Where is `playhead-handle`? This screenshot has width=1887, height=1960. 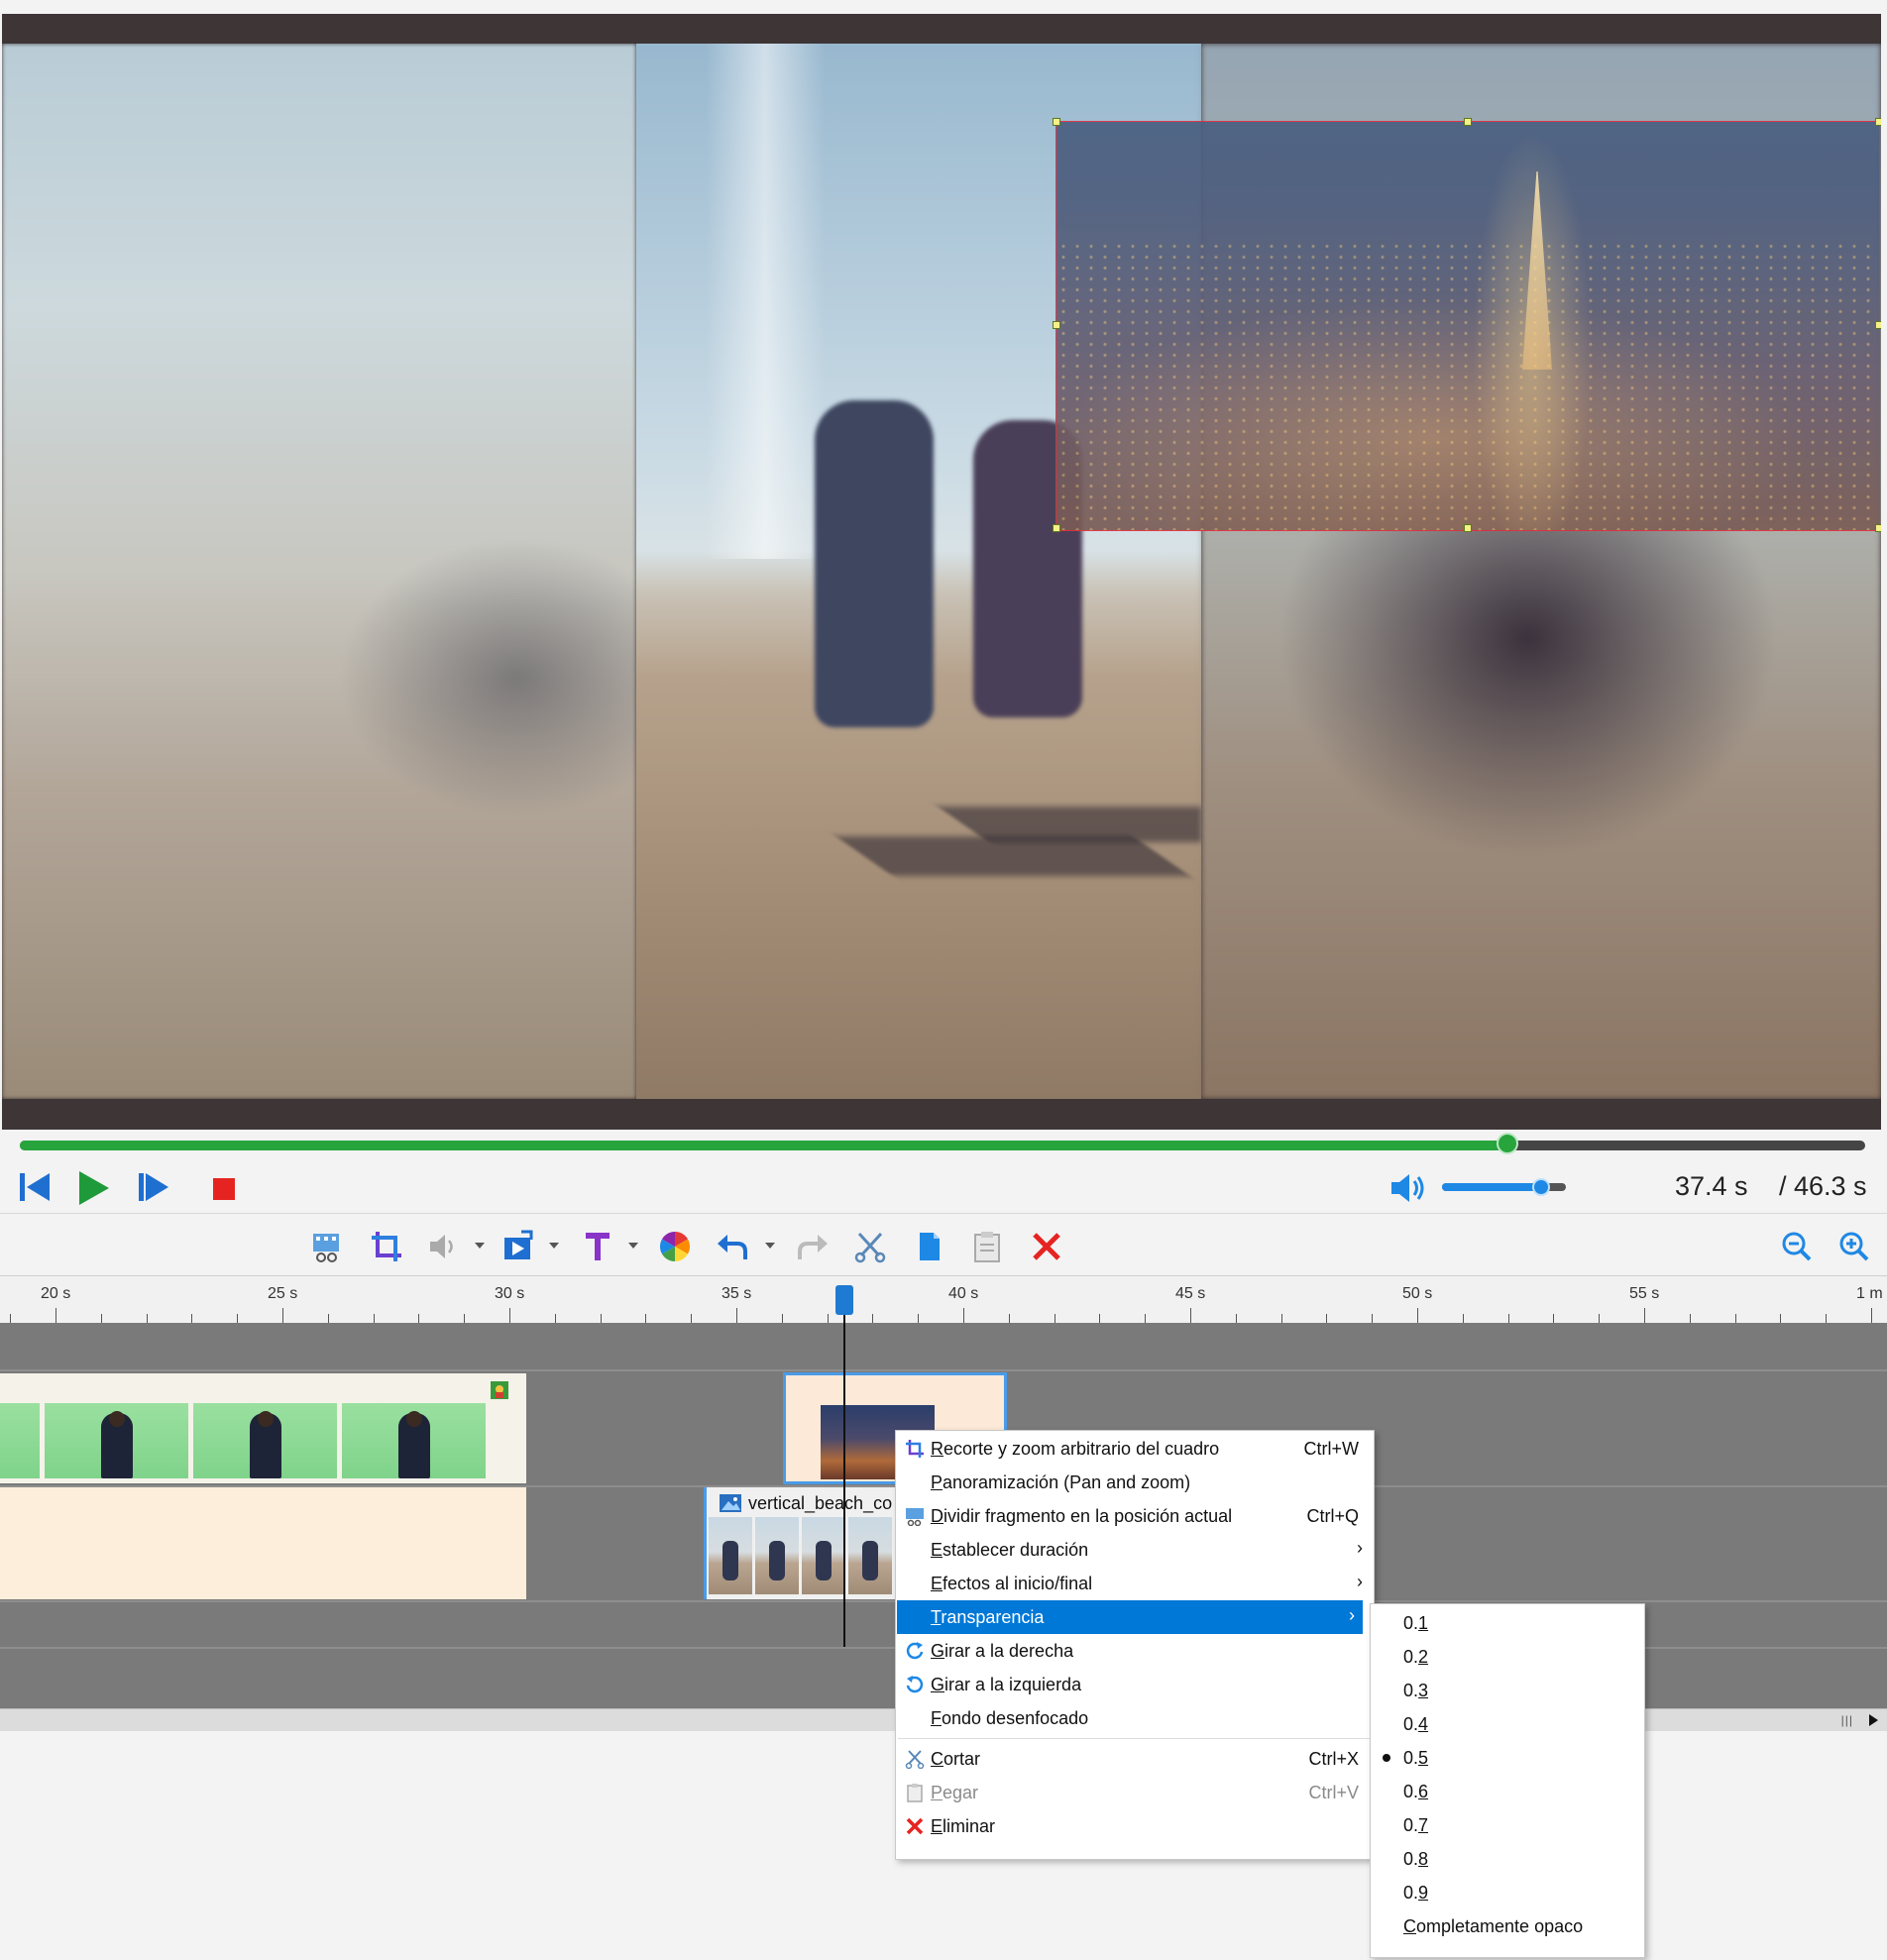 playhead-handle is located at coordinates (844, 1300).